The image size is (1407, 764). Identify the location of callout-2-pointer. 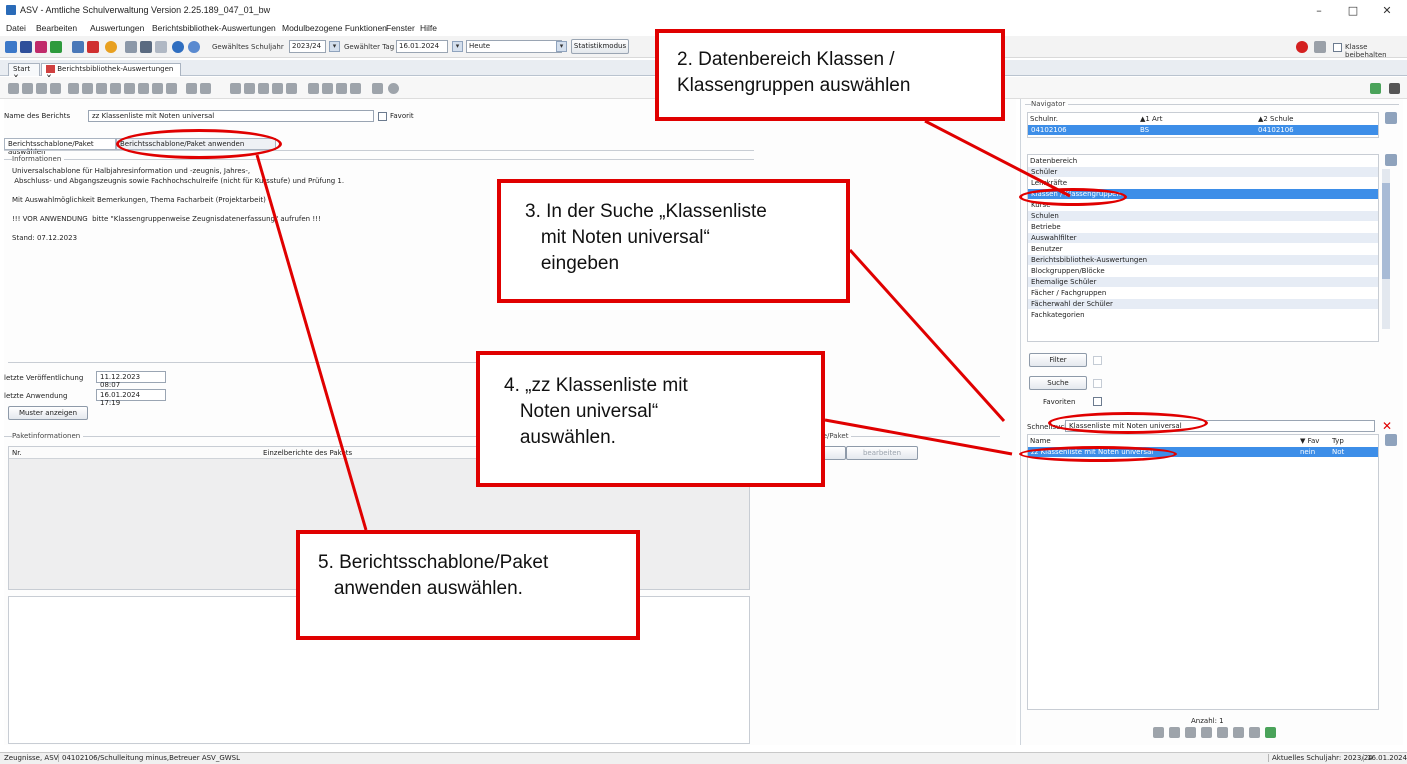
(997, 158).